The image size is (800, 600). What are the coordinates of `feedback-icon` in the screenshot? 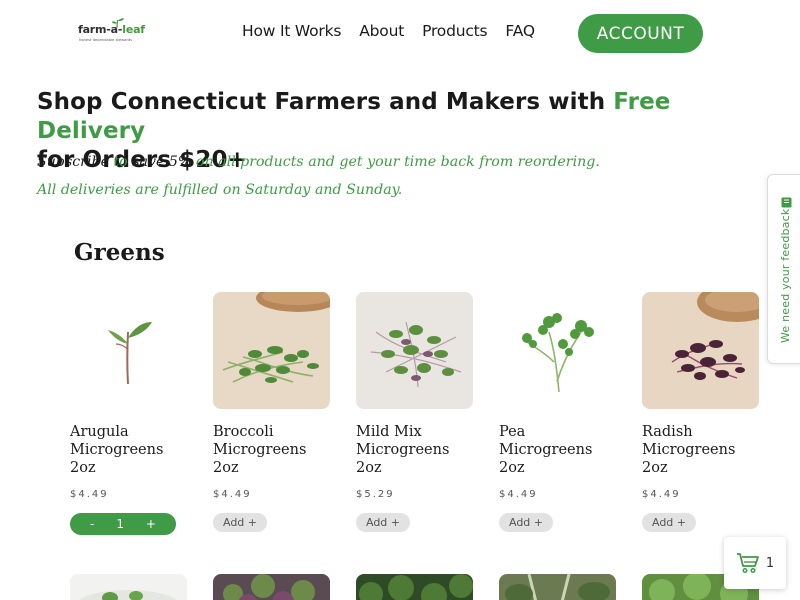 It's located at (786, 202).